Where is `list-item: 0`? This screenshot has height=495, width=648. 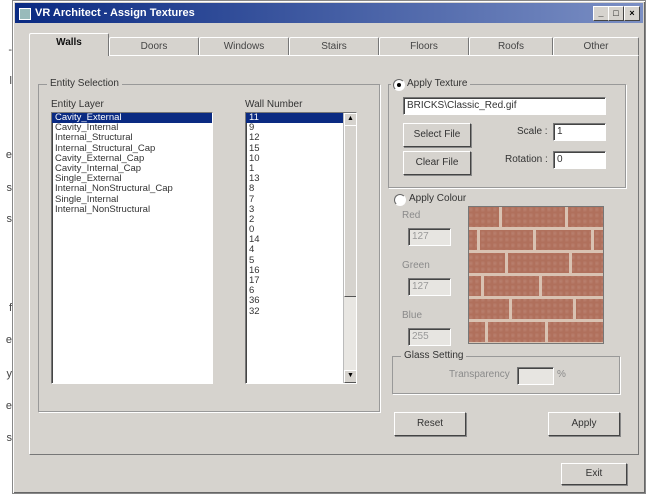 list-item: 0 is located at coordinates (301, 229).